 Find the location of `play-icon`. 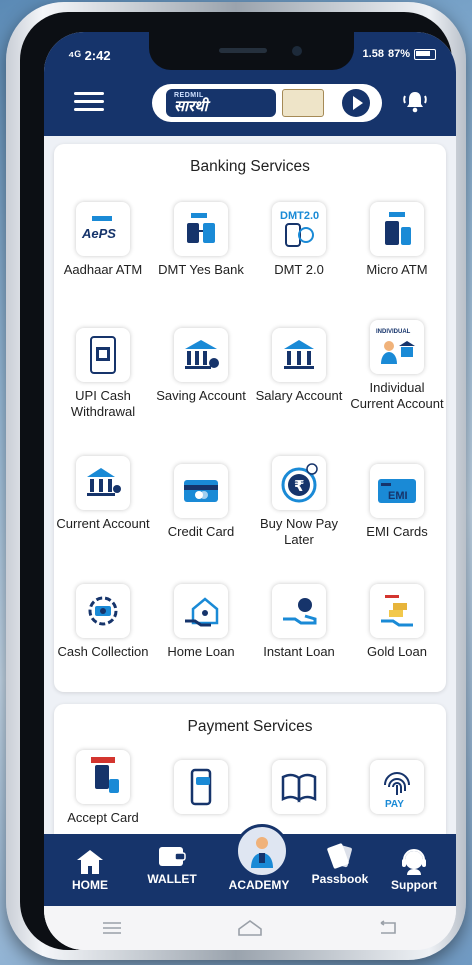

play-icon is located at coordinates (356, 103).